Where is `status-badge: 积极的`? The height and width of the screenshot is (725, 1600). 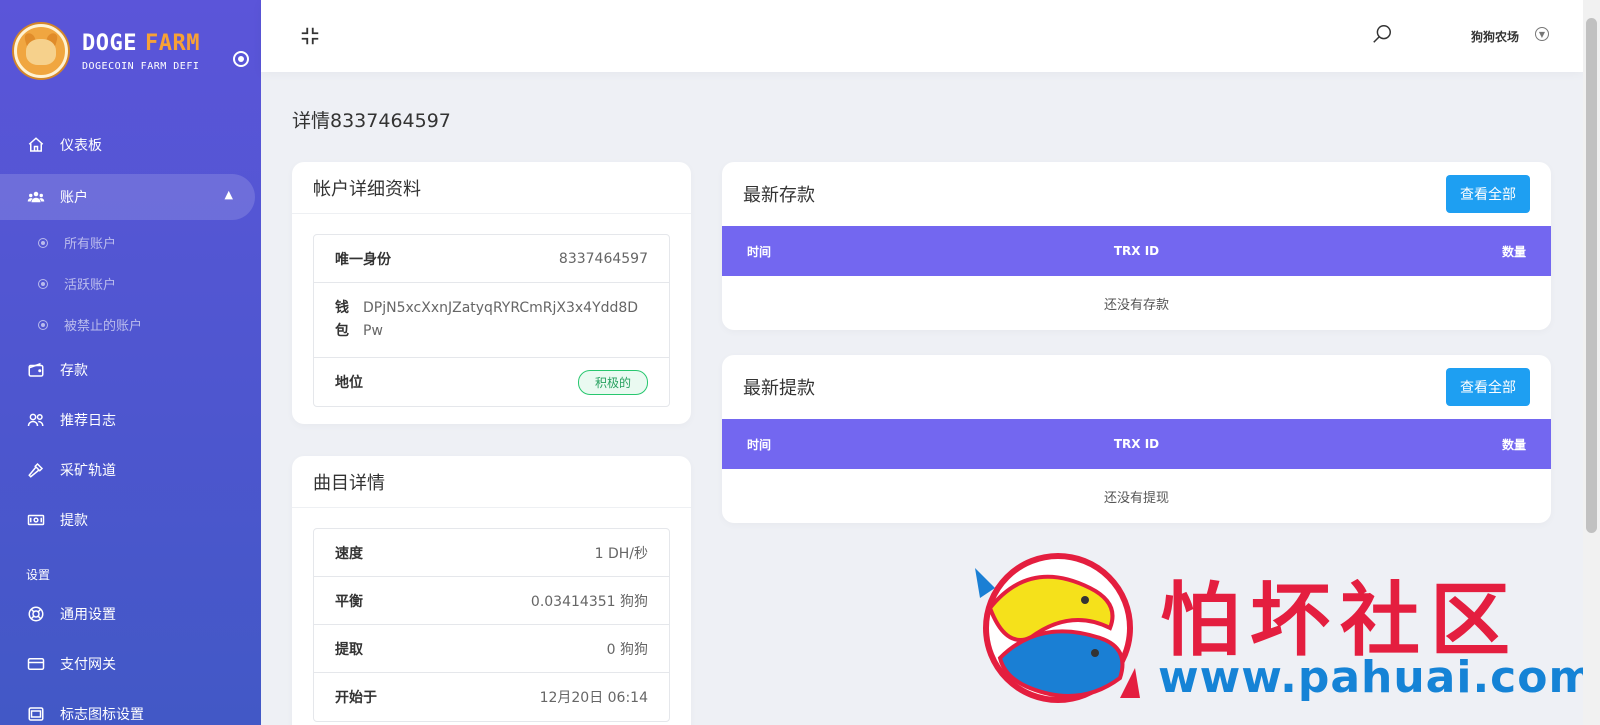 status-badge: 积极的 is located at coordinates (612, 382).